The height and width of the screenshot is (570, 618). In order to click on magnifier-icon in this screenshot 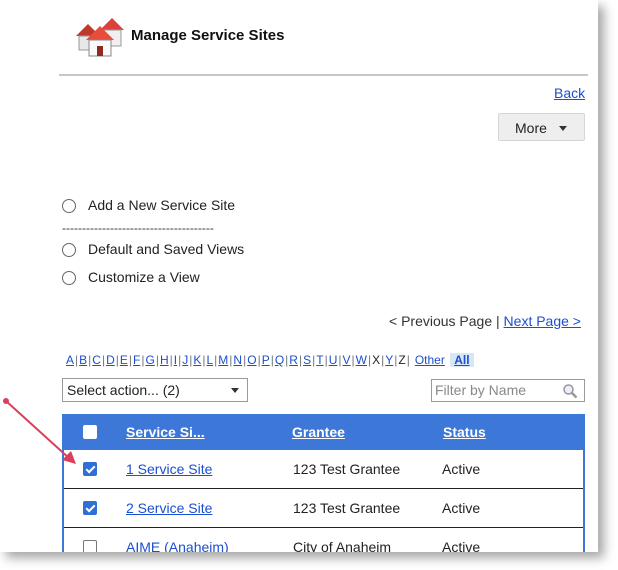, I will do `click(570, 391)`.